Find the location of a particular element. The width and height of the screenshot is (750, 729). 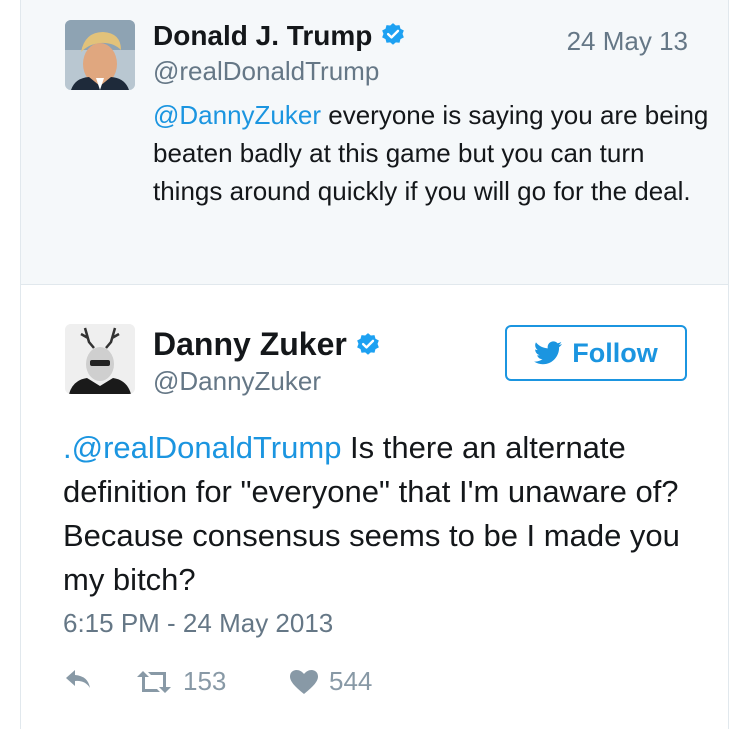

author-name: Danny Zuker is located at coordinates (267, 344).